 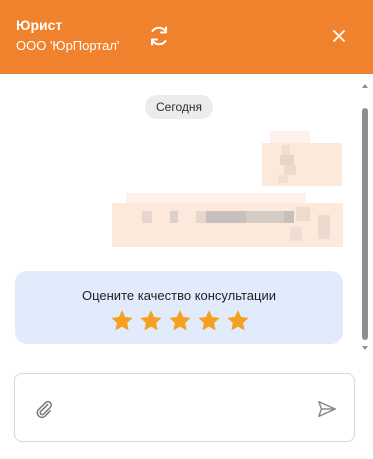 I want to click on rating-prompt: Оцените качество консультации, so click(x=179, y=295).